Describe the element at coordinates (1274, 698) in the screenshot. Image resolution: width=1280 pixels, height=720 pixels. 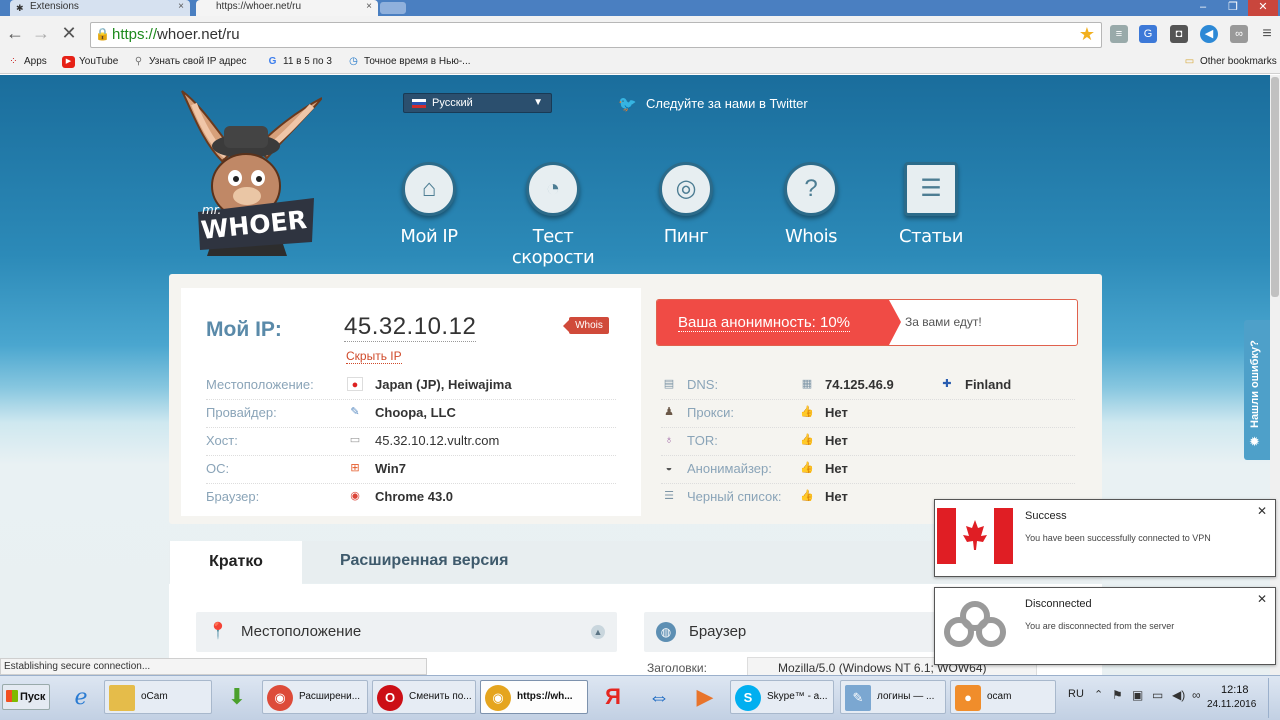
I see `show-desktop-button` at that location.